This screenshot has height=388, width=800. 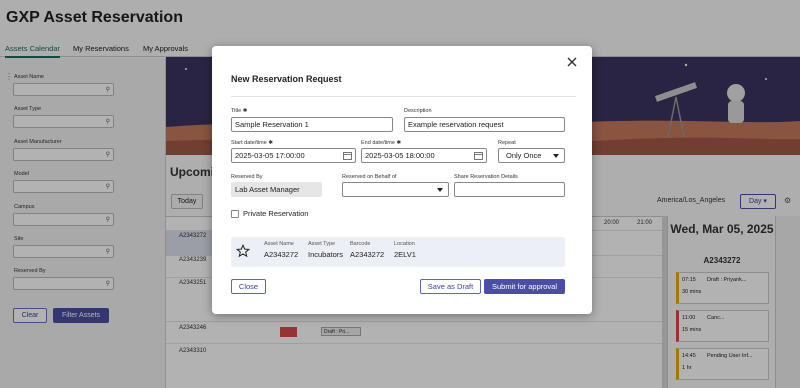 I want to click on close-icon, so click(x=572, y=62).